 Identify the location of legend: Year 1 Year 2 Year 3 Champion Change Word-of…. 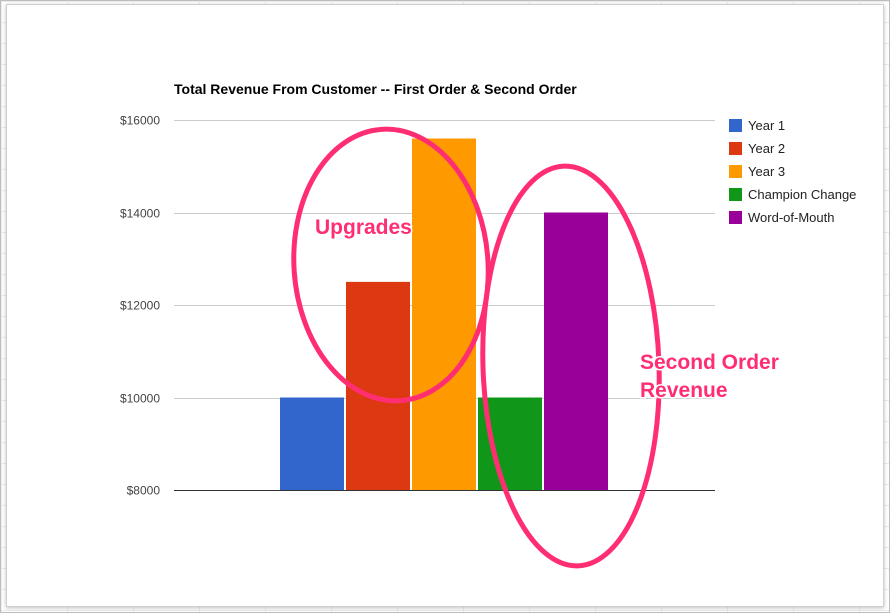
(792, 171).